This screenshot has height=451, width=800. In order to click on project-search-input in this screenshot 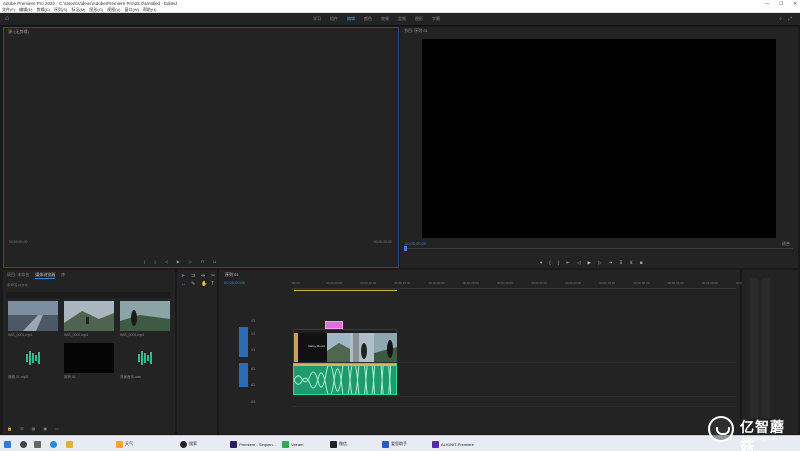, I will do `click(89, 295)`.